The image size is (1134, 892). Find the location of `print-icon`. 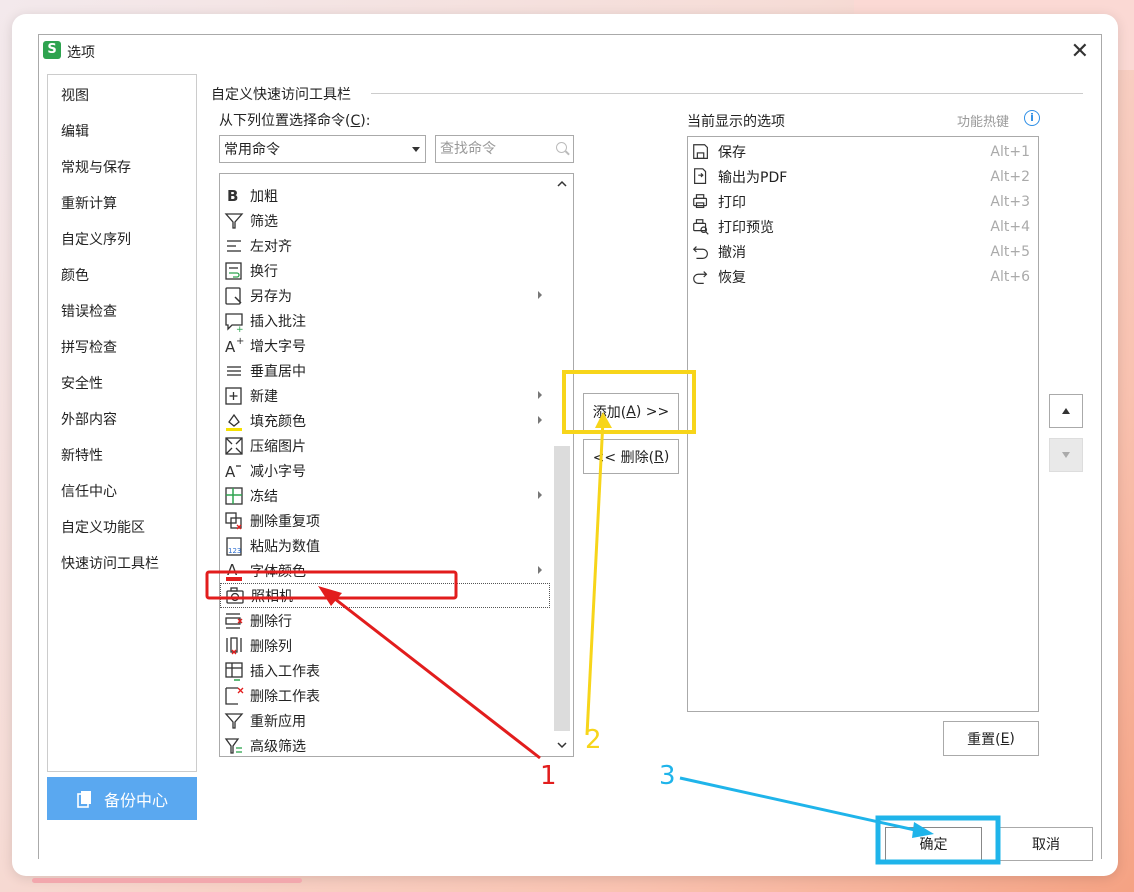

print-icon is located at coordinates (701, 202).